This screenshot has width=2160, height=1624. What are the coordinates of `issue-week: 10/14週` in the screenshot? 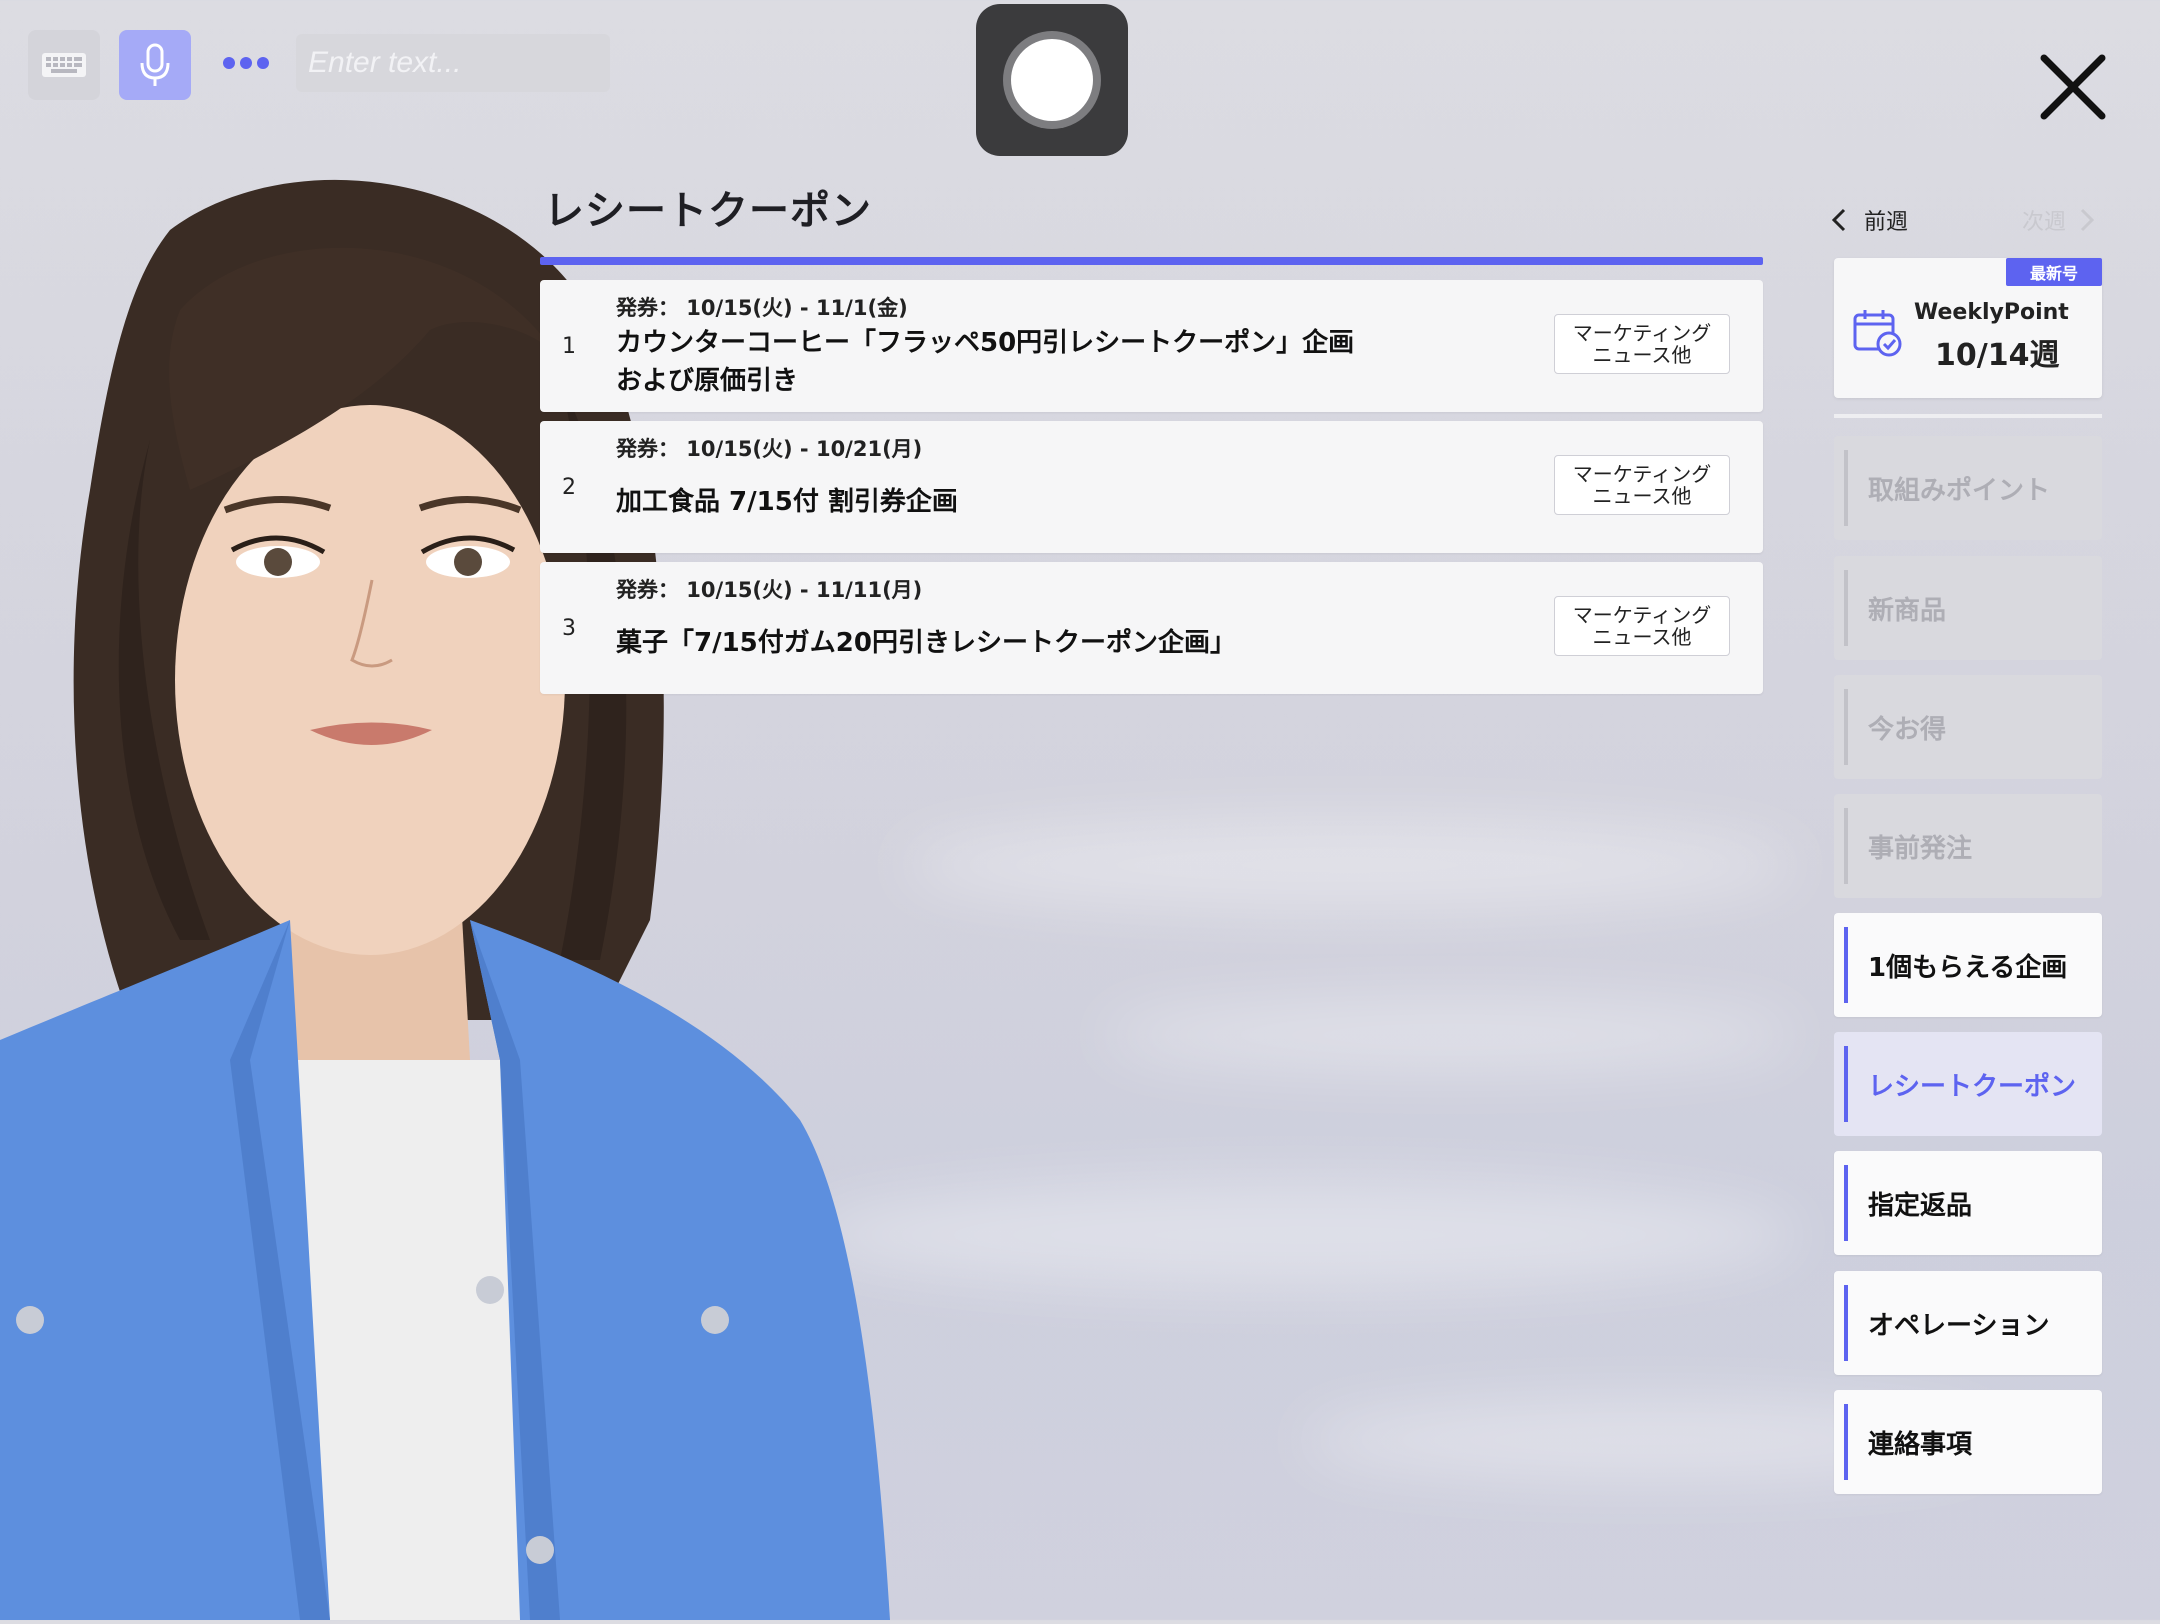 It's located at (1997, 355).